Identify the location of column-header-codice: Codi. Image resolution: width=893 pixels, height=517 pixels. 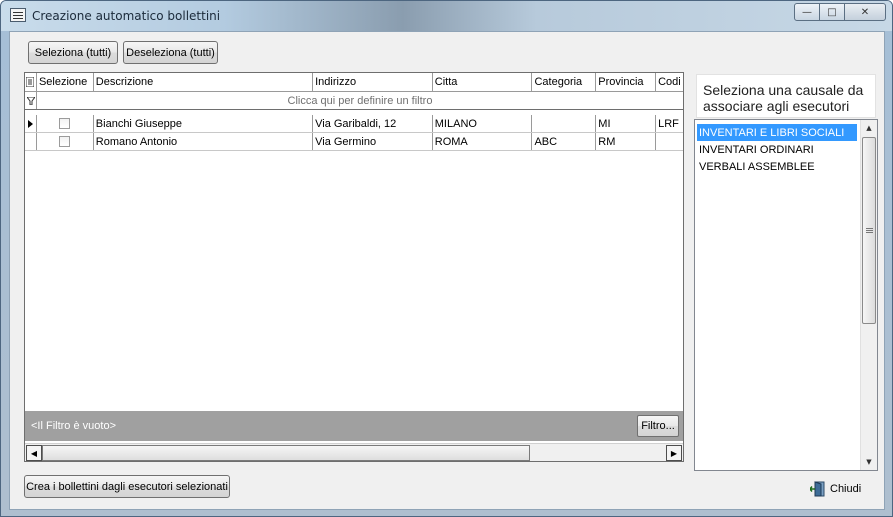
(669, 82).